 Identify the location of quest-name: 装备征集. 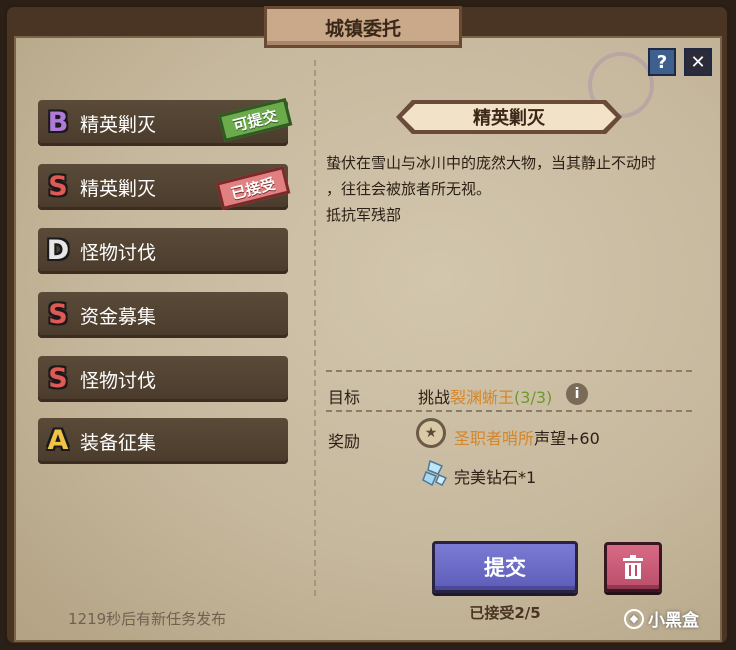
(118, 442).